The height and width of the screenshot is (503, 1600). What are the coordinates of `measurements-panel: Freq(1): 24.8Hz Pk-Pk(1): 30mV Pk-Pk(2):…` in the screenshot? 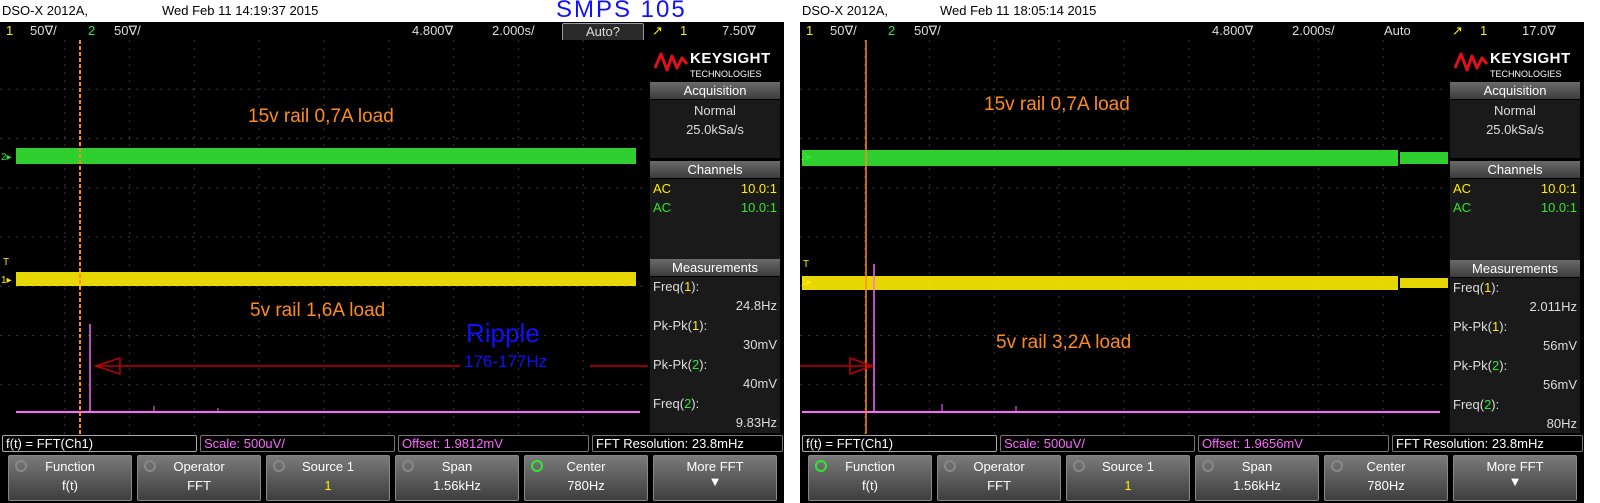 It's located at (715, 355).